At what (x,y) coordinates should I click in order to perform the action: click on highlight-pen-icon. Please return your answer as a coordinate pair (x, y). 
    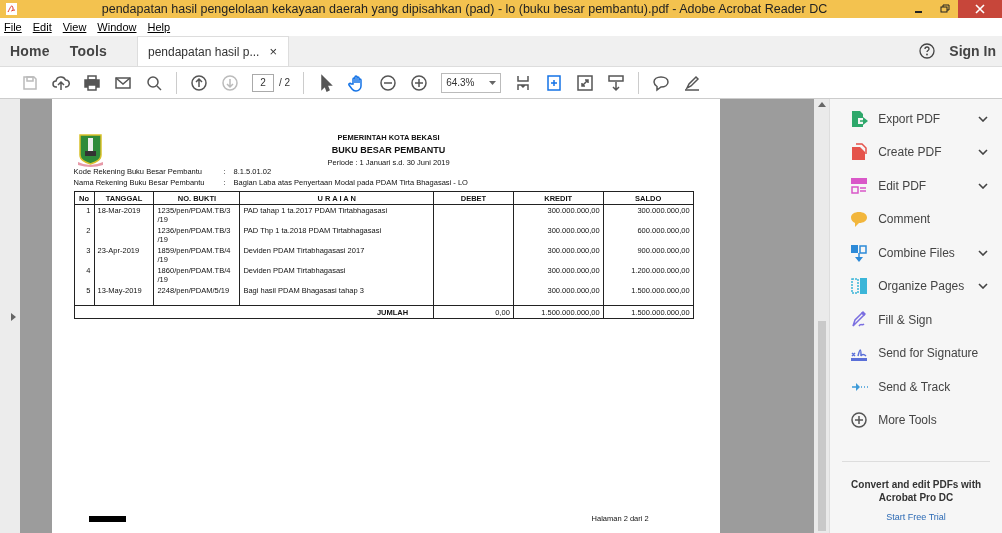
    Looking at the image, I should click on (692, 82).